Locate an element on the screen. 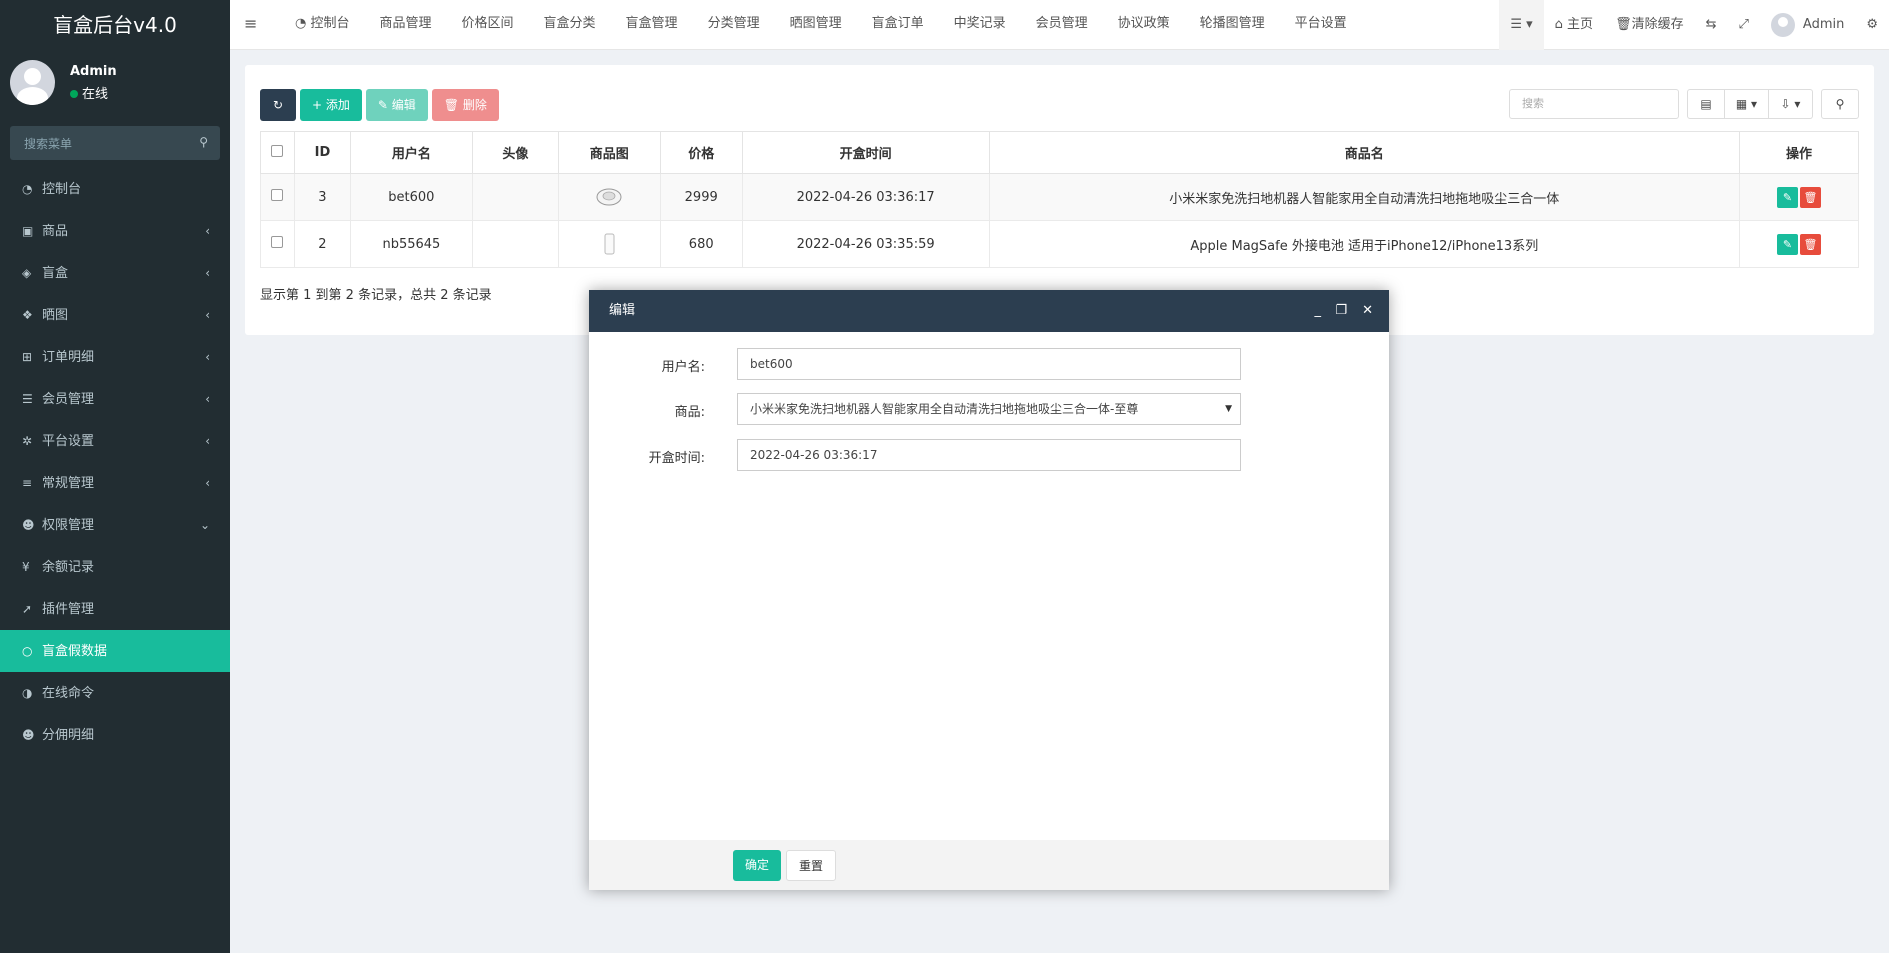  battery-pack-thumbnail is located at coordinates (609, 244).